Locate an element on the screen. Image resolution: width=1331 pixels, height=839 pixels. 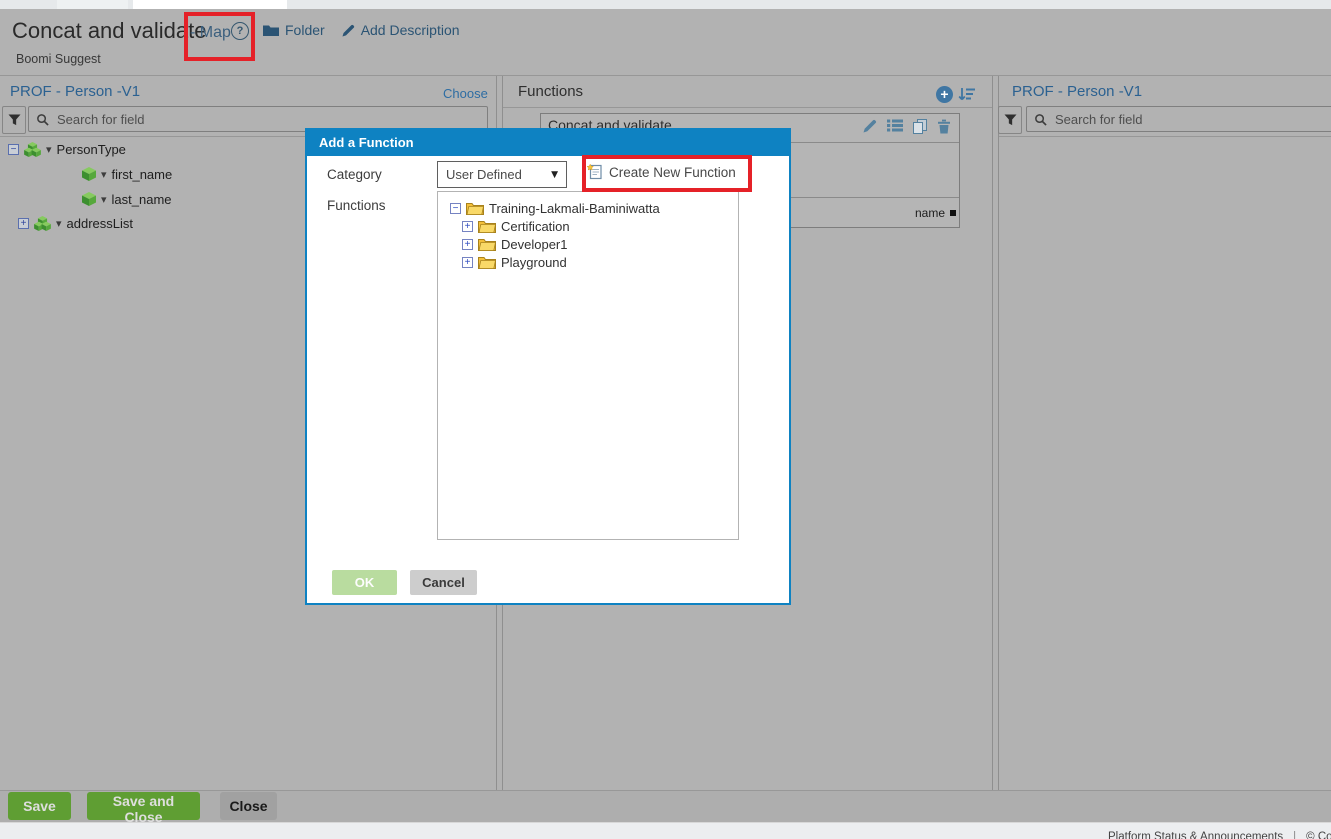
panels-top-border is located at coordinates (665, 75).